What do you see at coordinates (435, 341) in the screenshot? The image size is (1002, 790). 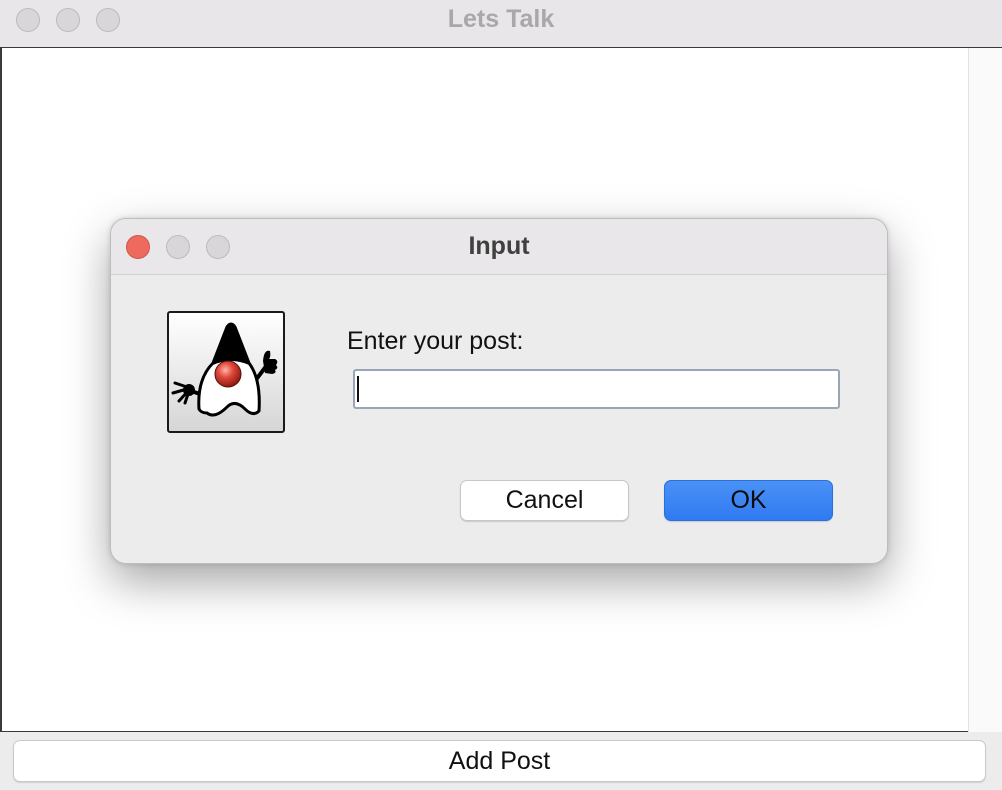 I see `post-prompt-label: Enter your post:` at bounding box center [435, 341].